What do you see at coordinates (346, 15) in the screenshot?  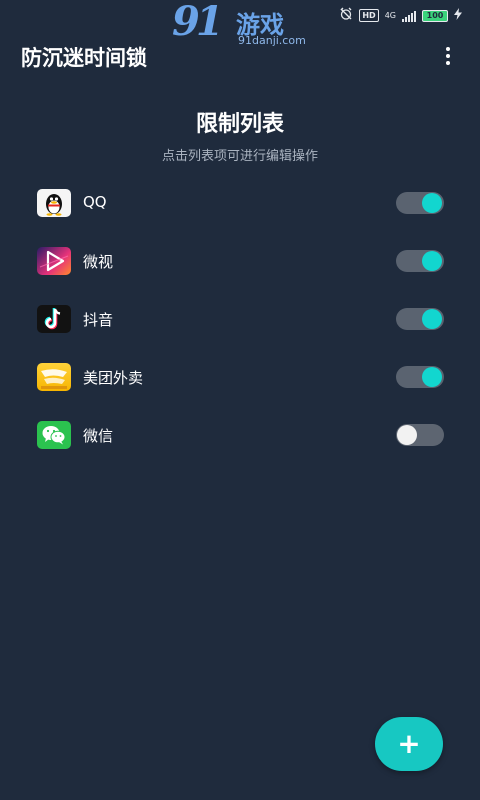 I see `alarm-off-icon` at bounding box center [346, 15].